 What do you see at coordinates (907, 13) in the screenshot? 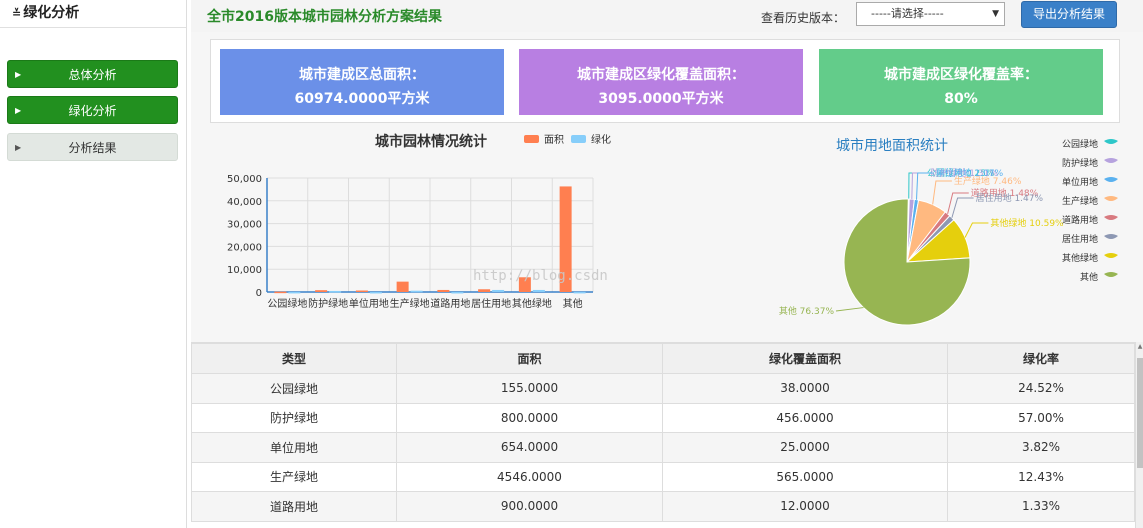
I see `version-select-value: -----请选择-----` at bounding box center [907, 13].